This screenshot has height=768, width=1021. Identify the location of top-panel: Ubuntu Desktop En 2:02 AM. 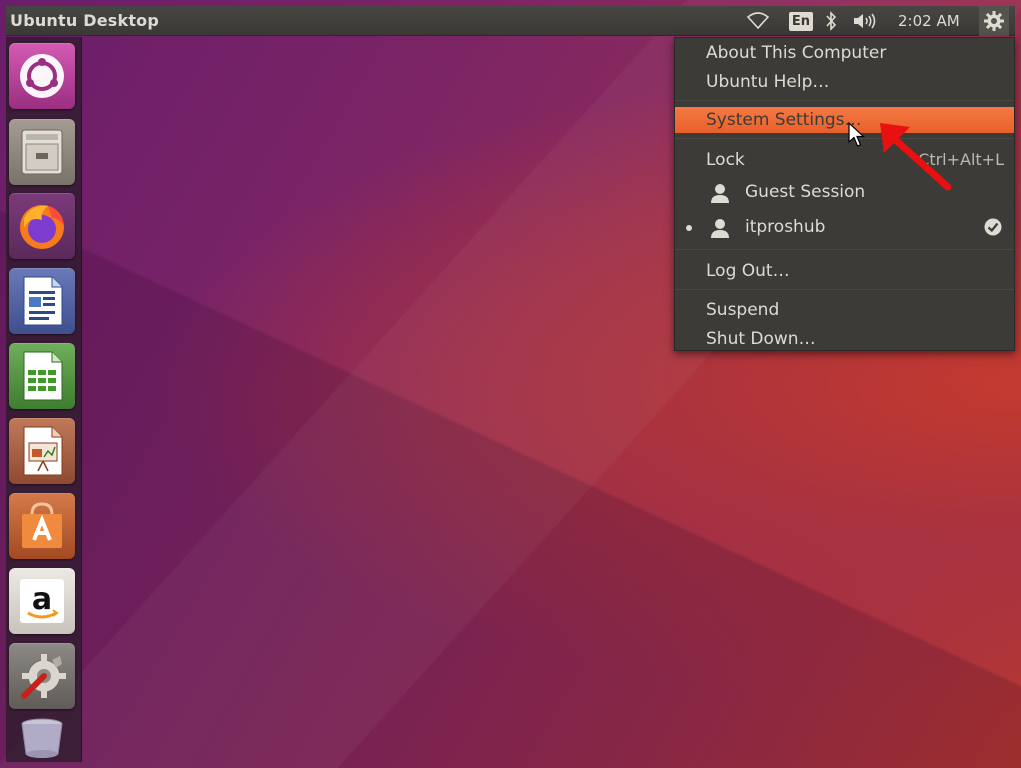
(510, 21).